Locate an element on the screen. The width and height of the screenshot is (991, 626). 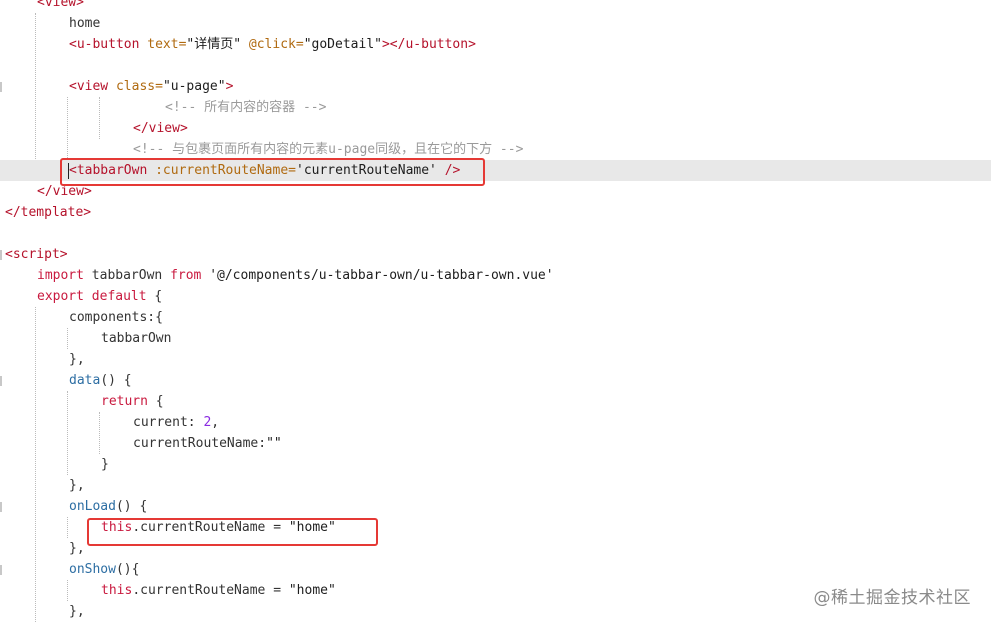
code-token-plain: .currentRouteName = is located at coordinates (210, 590).